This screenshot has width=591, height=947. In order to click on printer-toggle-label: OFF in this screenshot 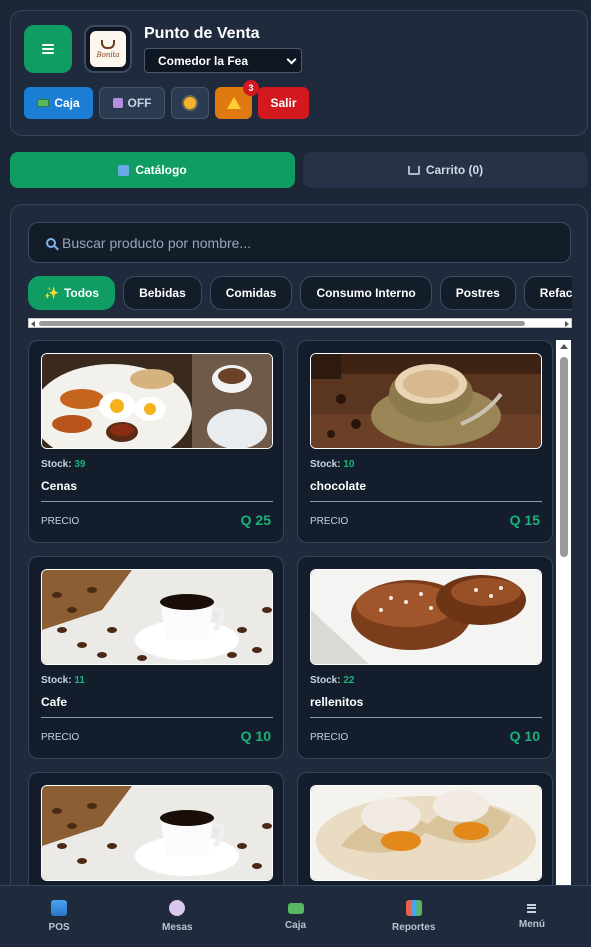, I will do `click(139, 103)`.